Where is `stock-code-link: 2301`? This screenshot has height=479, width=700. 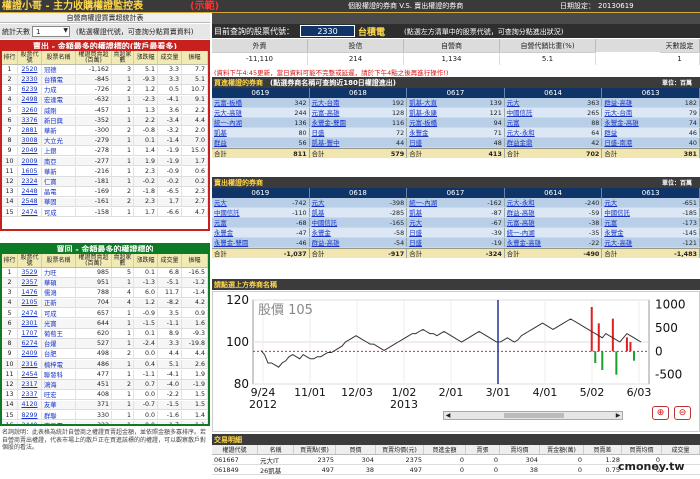
stock-code-link: 2301 is located at coordinates (30, 323).